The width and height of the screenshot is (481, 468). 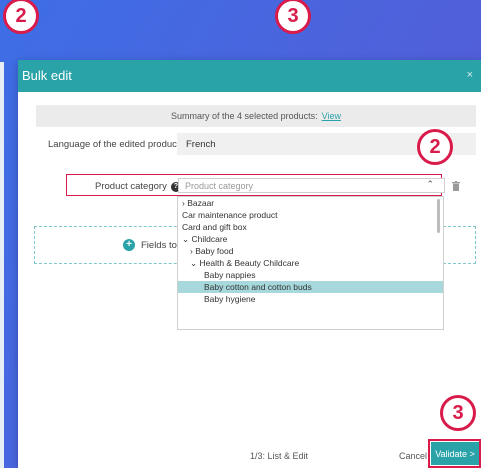 What do you see at coordinates (310, 215) in the screenshot?
I see `dropdown-option: Car maintenance product` at bounding box center [310, 215].